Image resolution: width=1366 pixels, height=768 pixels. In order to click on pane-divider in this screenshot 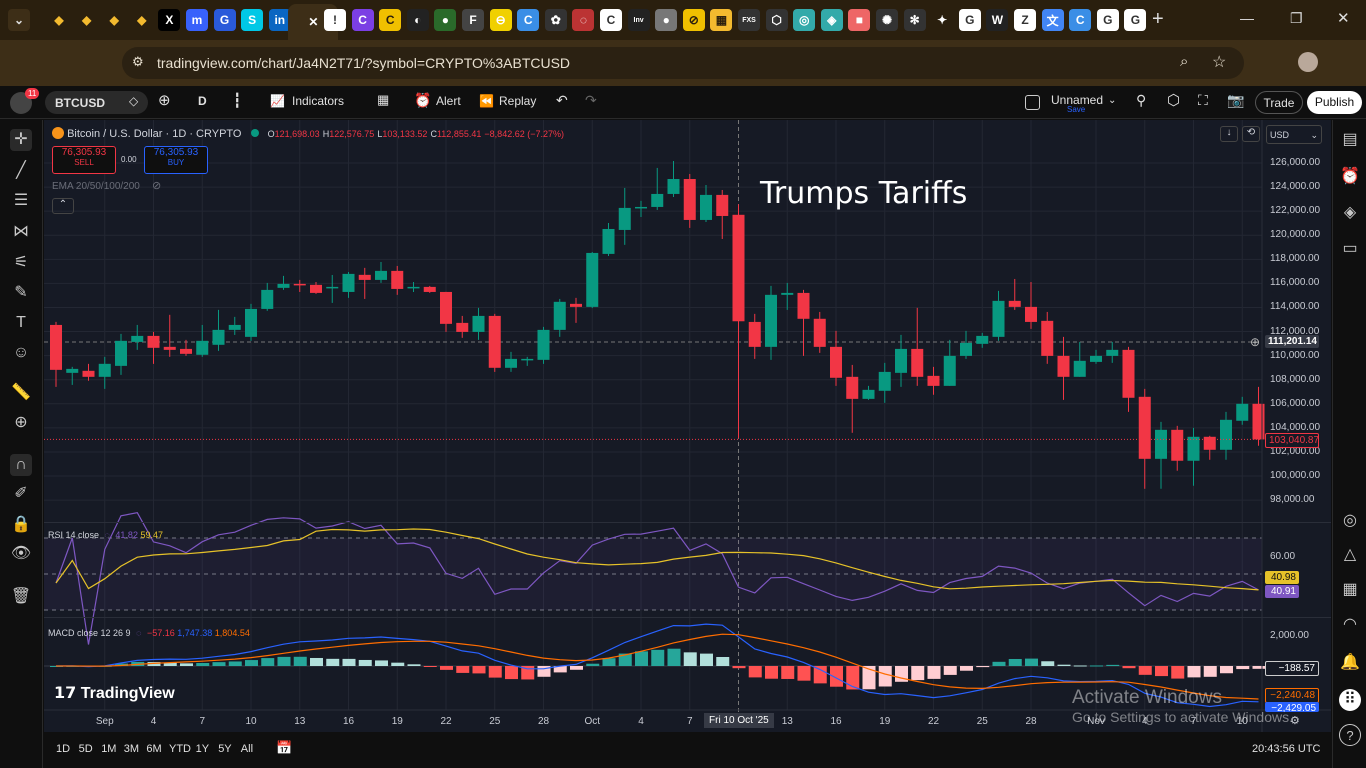, I will do `click(687, 617)`.